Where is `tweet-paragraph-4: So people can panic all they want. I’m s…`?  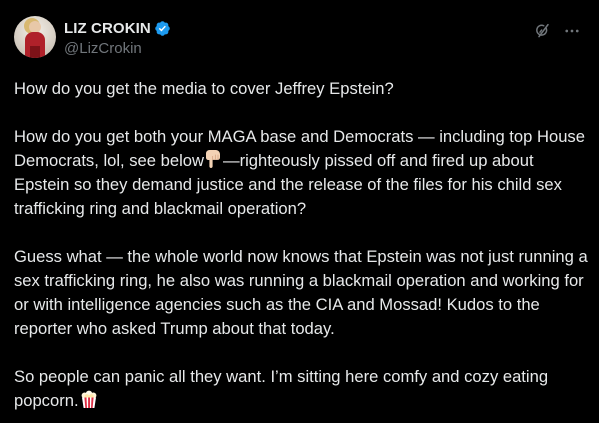
tweet-paragraph-4: So people can panic all they want. I’m s… is located at coordinates (301, 389).